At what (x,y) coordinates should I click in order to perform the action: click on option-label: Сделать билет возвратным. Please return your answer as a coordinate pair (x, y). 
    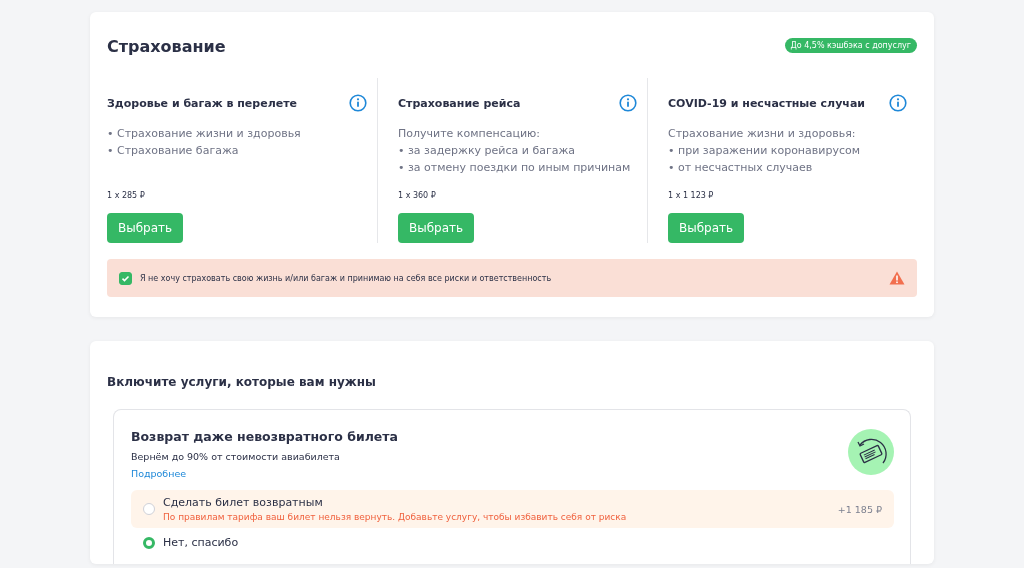
    Looking at the image, I should click on (243, 502).